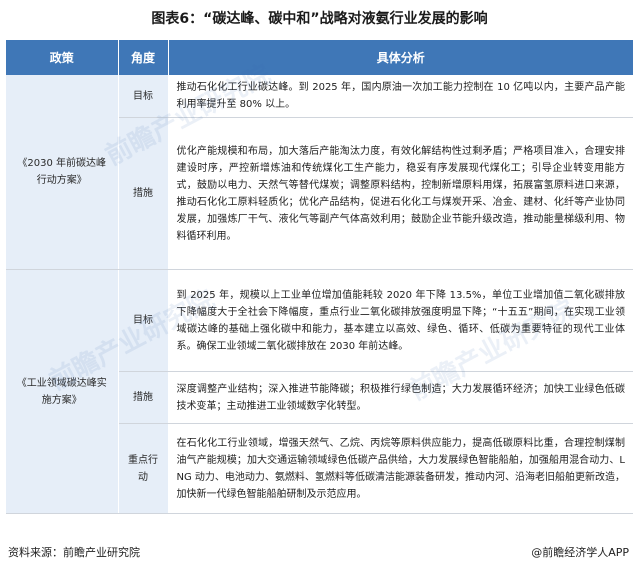 The image size is (639, 567). What do you see at coordinates (74, 552) in the screenshot?
I see `source-note: 资料来源：前瞻产业研究院` at bounding box center [74, 552].